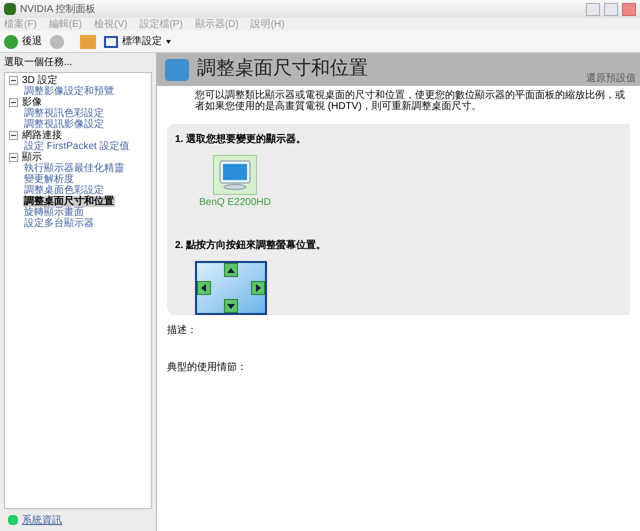 The width and height of the screenshot is (640, 531). What do you see at coordinates (54, 212) in the screenshot?
I see `tree-item: 旋轉顯示畫面` at bounding box center [54, 212].